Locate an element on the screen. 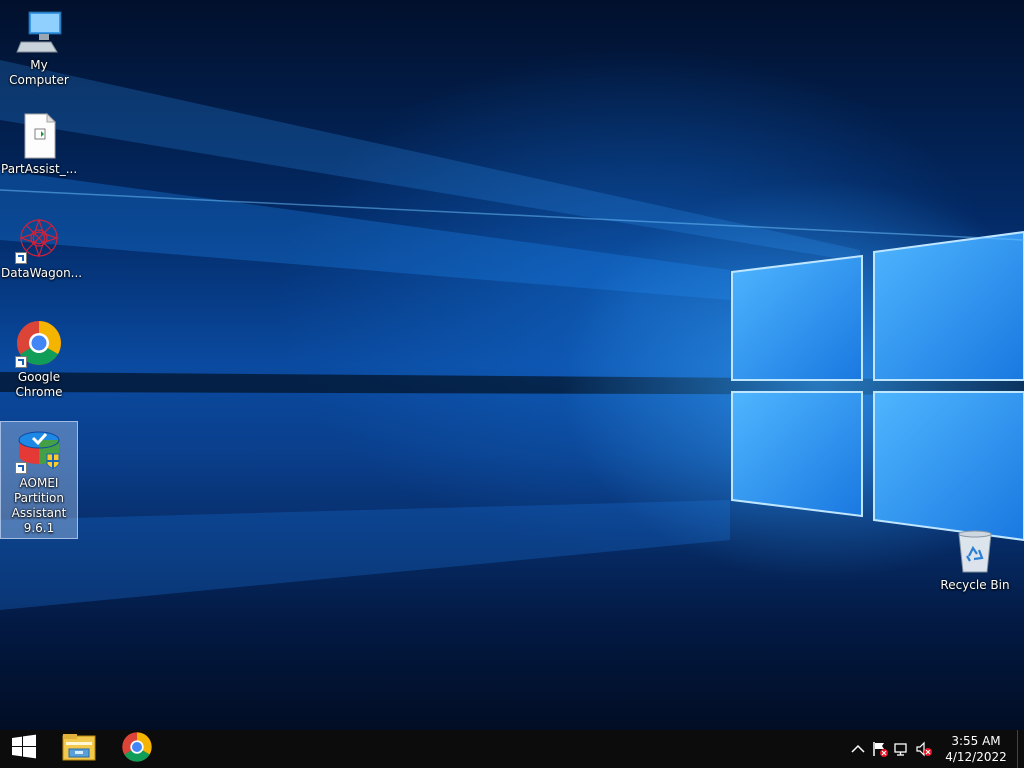 The height and width of the screenshot is (768, 1024). recycle-bin-icon is located at coordinates (975, 552).